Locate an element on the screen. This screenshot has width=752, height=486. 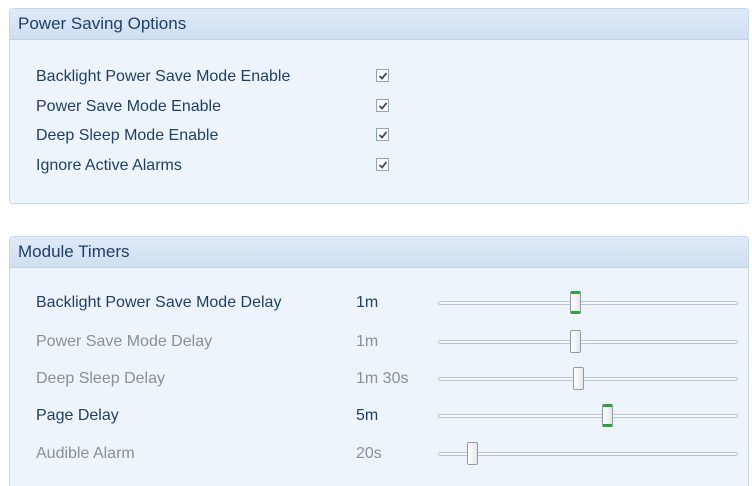
deep-sleep-delay-slider is located at coordinates (588, 378).